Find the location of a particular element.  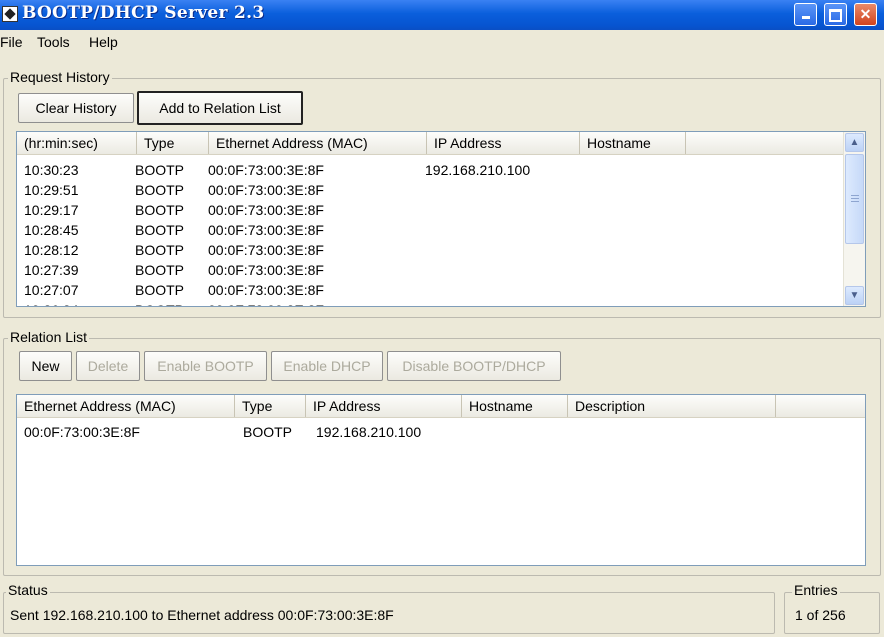

menu-help: Help is located at coordinates (103, 42).